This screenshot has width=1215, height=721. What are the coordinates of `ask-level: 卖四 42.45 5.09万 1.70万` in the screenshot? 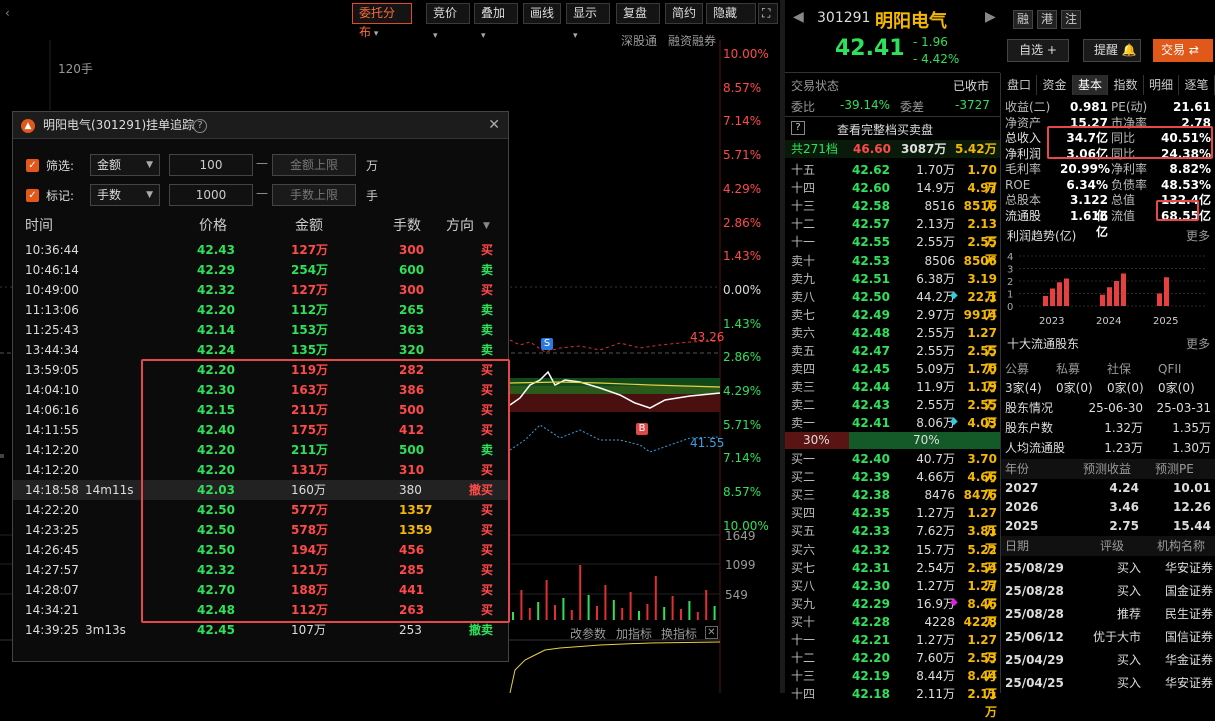 It's located at (892, 377).